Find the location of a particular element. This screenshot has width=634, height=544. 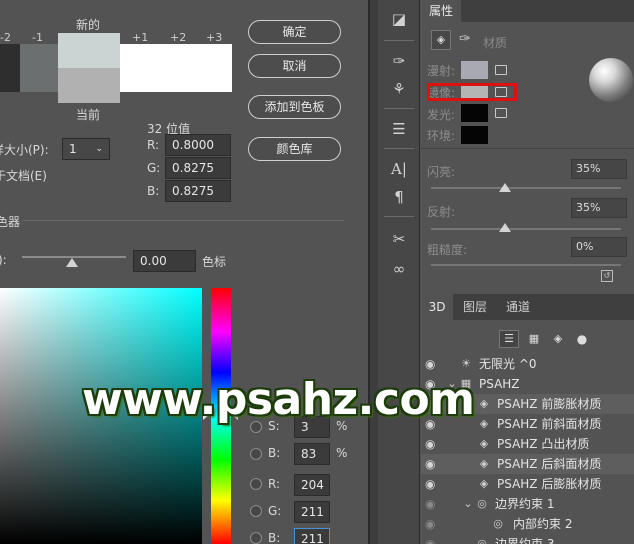

tool-presets-icon: ✂ is located at coordinates (399, 239).